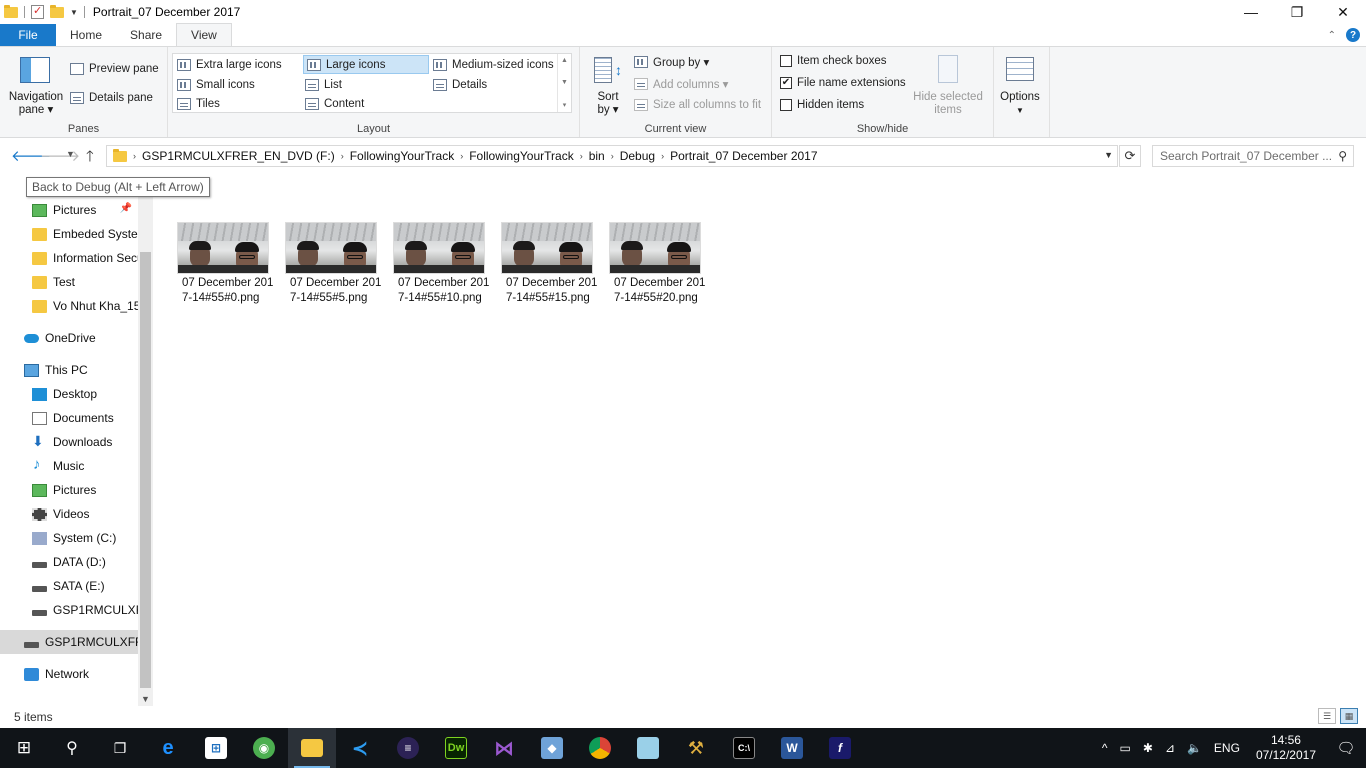  Describe the element at coordinates (323, 85) in the screenshot. I see `layout-list: List` at that location.